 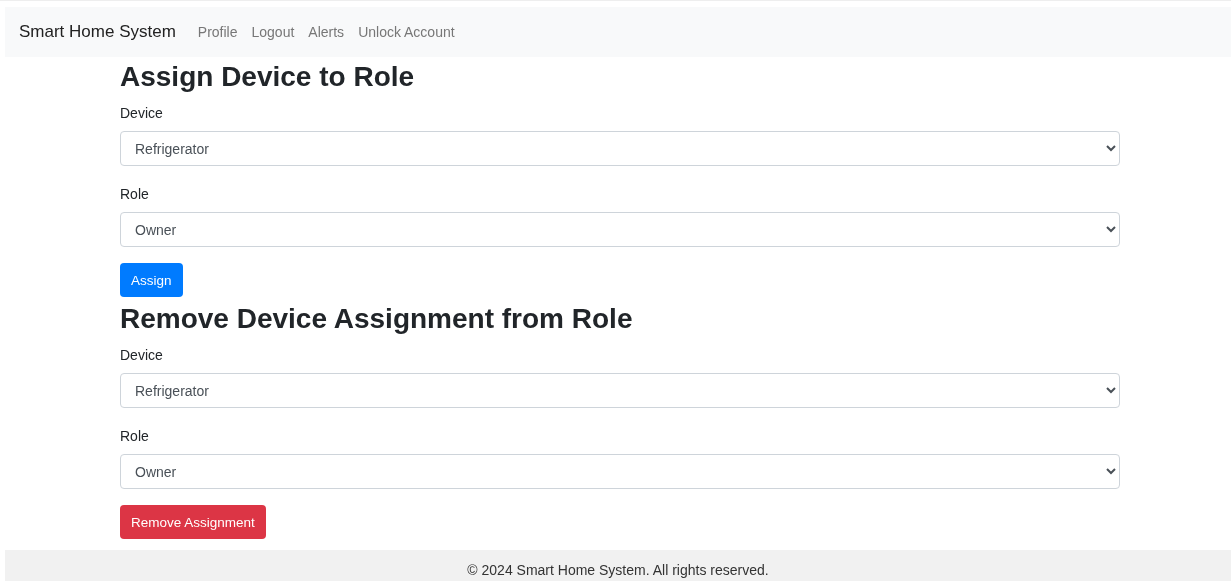 What do you see at coordinates (217, 32) in the screenshot?
I see `nav-link: Profile` at bounding box center [217, 32].